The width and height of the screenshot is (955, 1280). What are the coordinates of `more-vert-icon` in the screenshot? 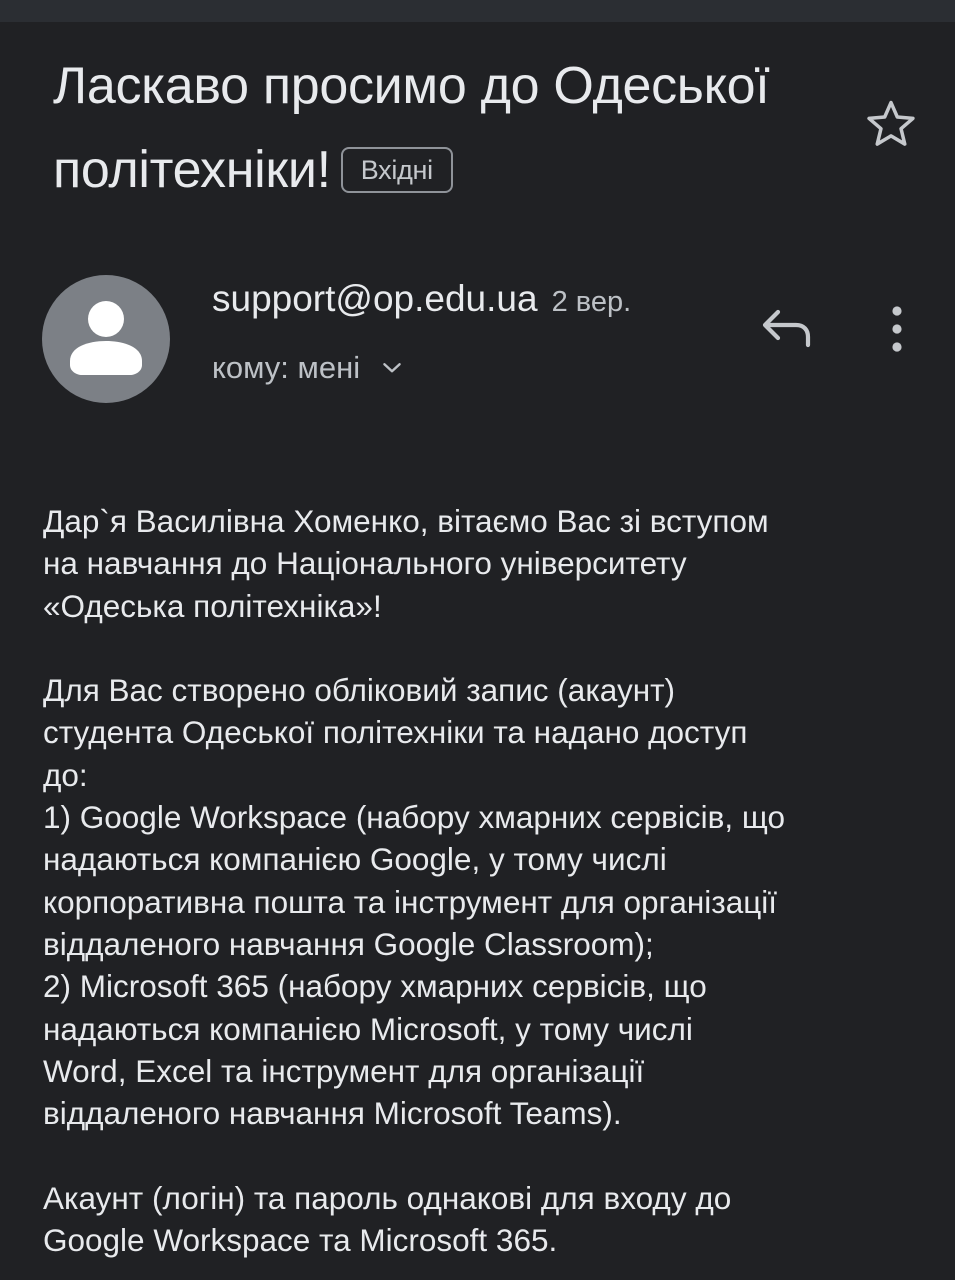 It's located at (897, 329).